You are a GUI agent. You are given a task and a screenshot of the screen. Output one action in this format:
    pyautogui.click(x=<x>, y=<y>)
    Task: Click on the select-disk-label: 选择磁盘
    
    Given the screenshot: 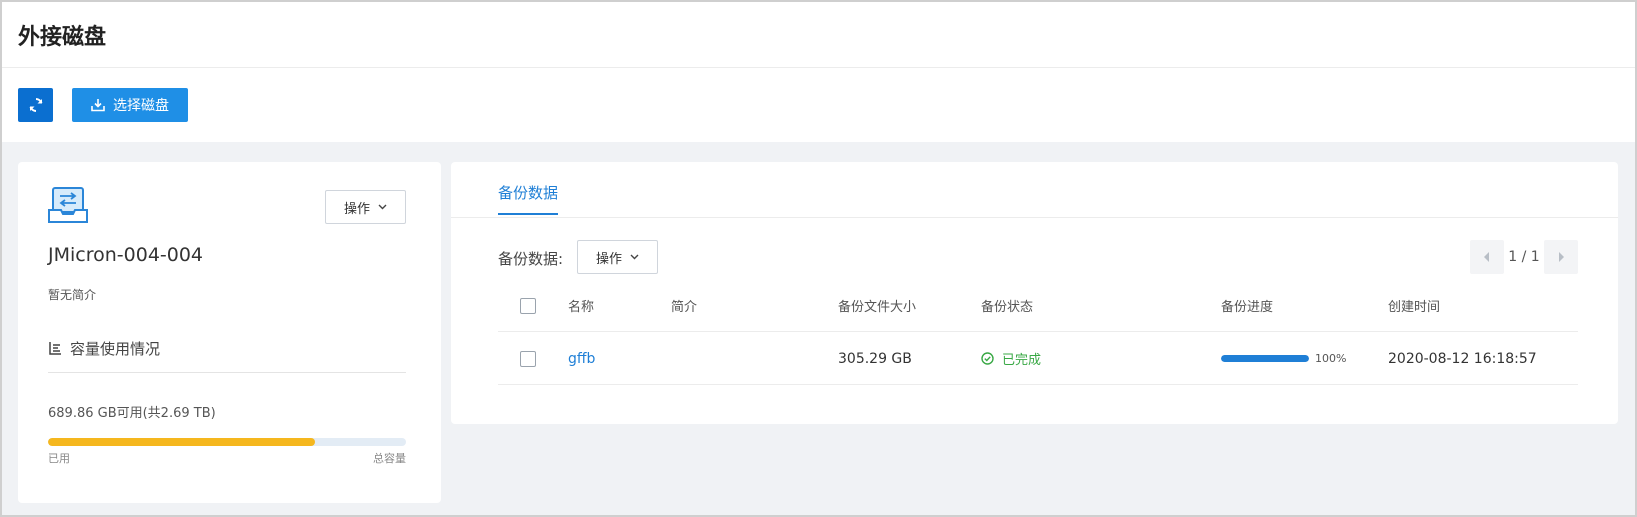 What is the action you would take?
    pyautogui.click(x=141, y=106)
    